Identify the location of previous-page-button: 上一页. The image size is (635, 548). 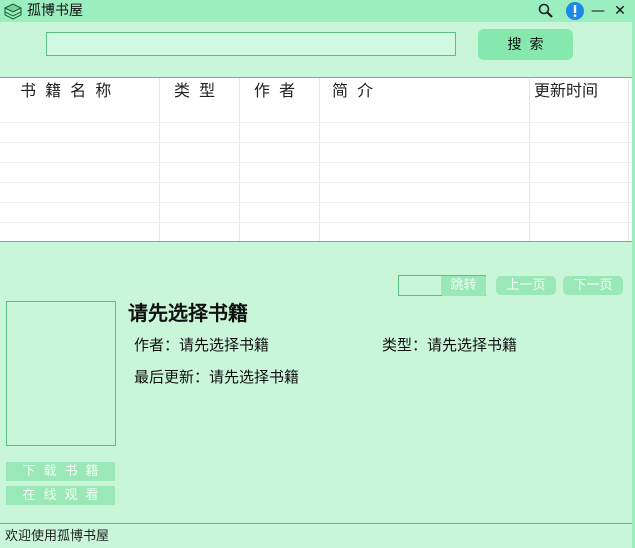
(526, 285).